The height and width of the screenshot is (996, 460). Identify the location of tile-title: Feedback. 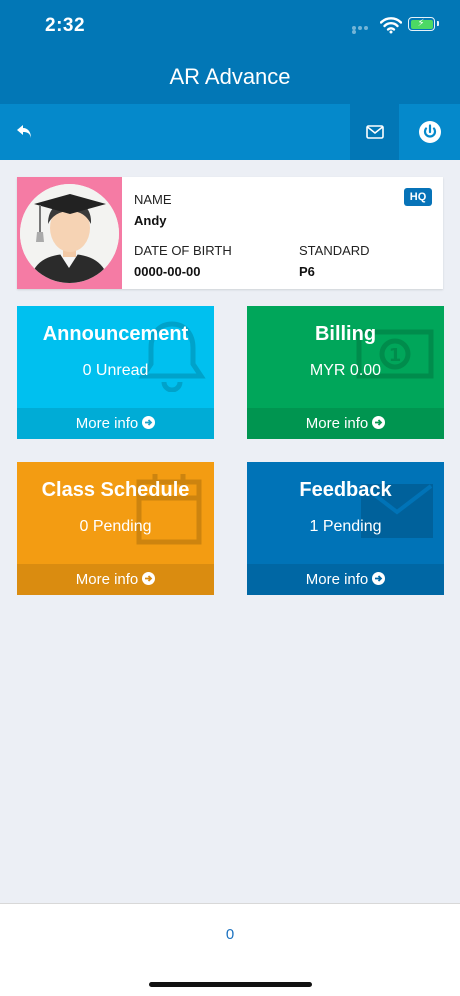
(345, 490).